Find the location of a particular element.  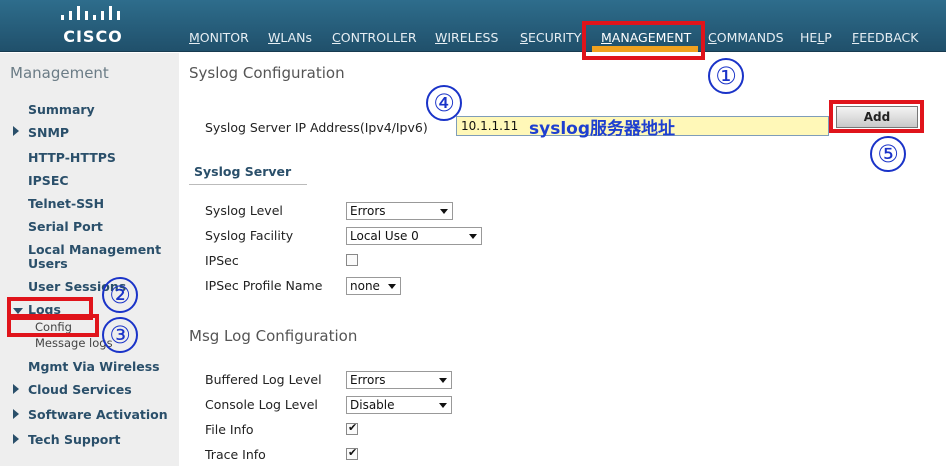

msg-log-title: Msg Log Configuration is located at coordinates (273, 336).